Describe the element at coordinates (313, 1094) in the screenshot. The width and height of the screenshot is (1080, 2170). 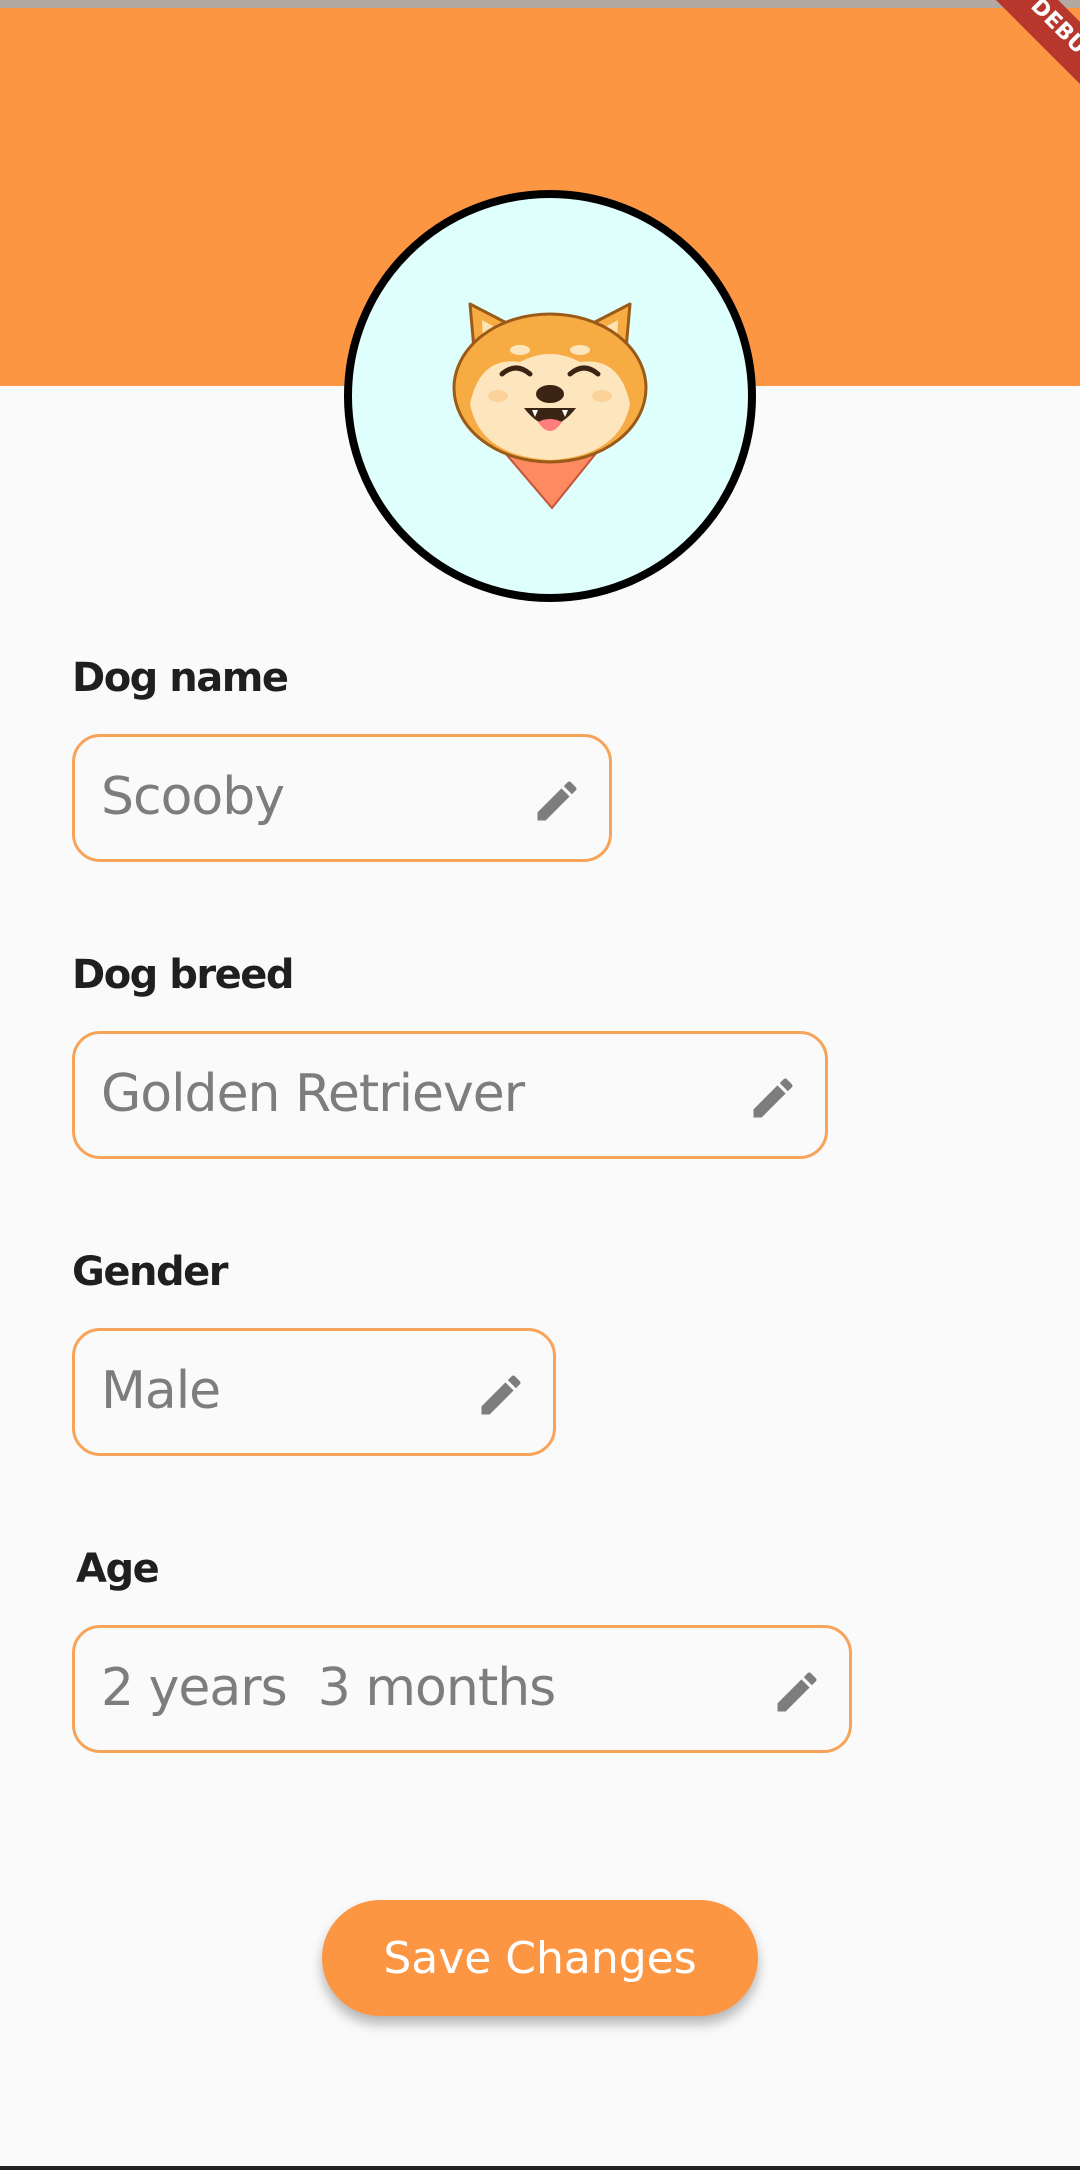
I see `dog-breed-value: Golden Retriever` at that location.